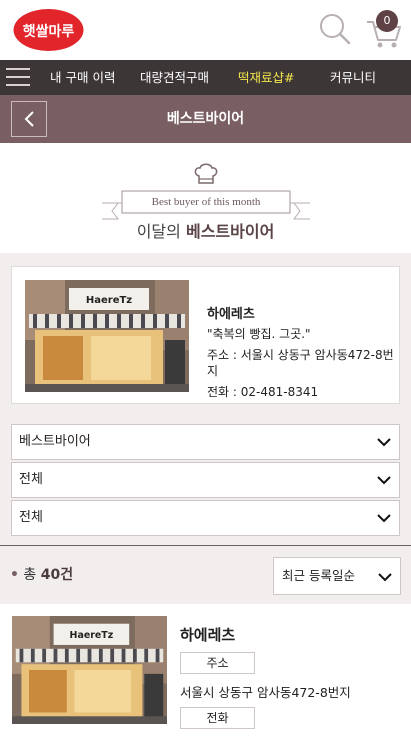  I want to click on back-button, so click(29, 119).